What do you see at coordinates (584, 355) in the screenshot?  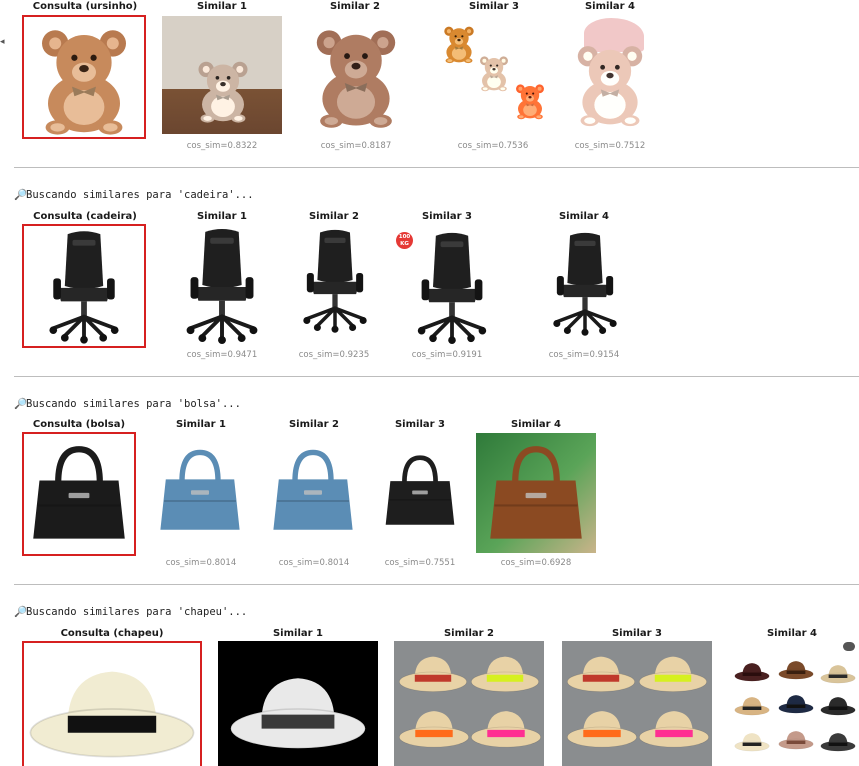 I see `score-similar-4: cos_sim=0.9154` at bounding box center [584, 355].